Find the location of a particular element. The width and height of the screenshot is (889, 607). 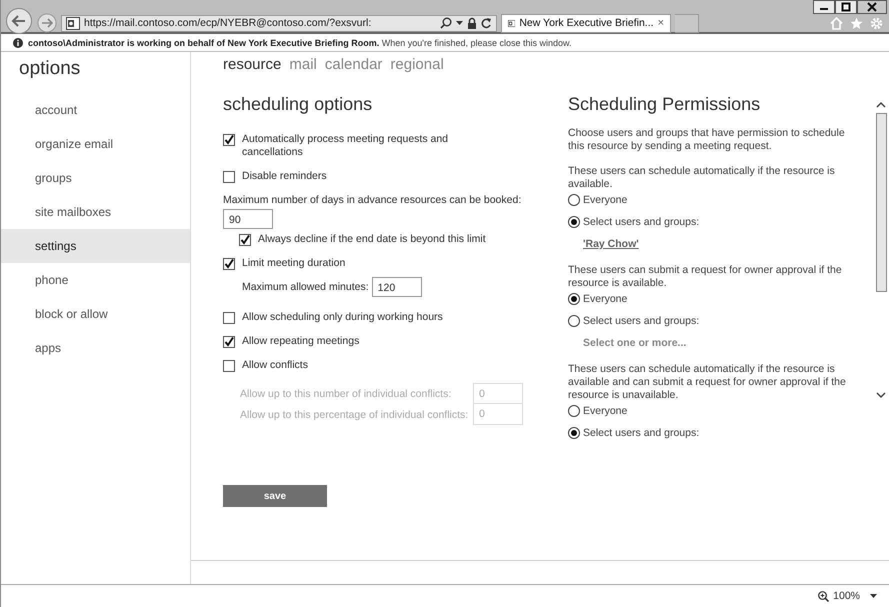

field-label: Allow up to this percentage of individual conflicts: is located at coordinates (355, 414).